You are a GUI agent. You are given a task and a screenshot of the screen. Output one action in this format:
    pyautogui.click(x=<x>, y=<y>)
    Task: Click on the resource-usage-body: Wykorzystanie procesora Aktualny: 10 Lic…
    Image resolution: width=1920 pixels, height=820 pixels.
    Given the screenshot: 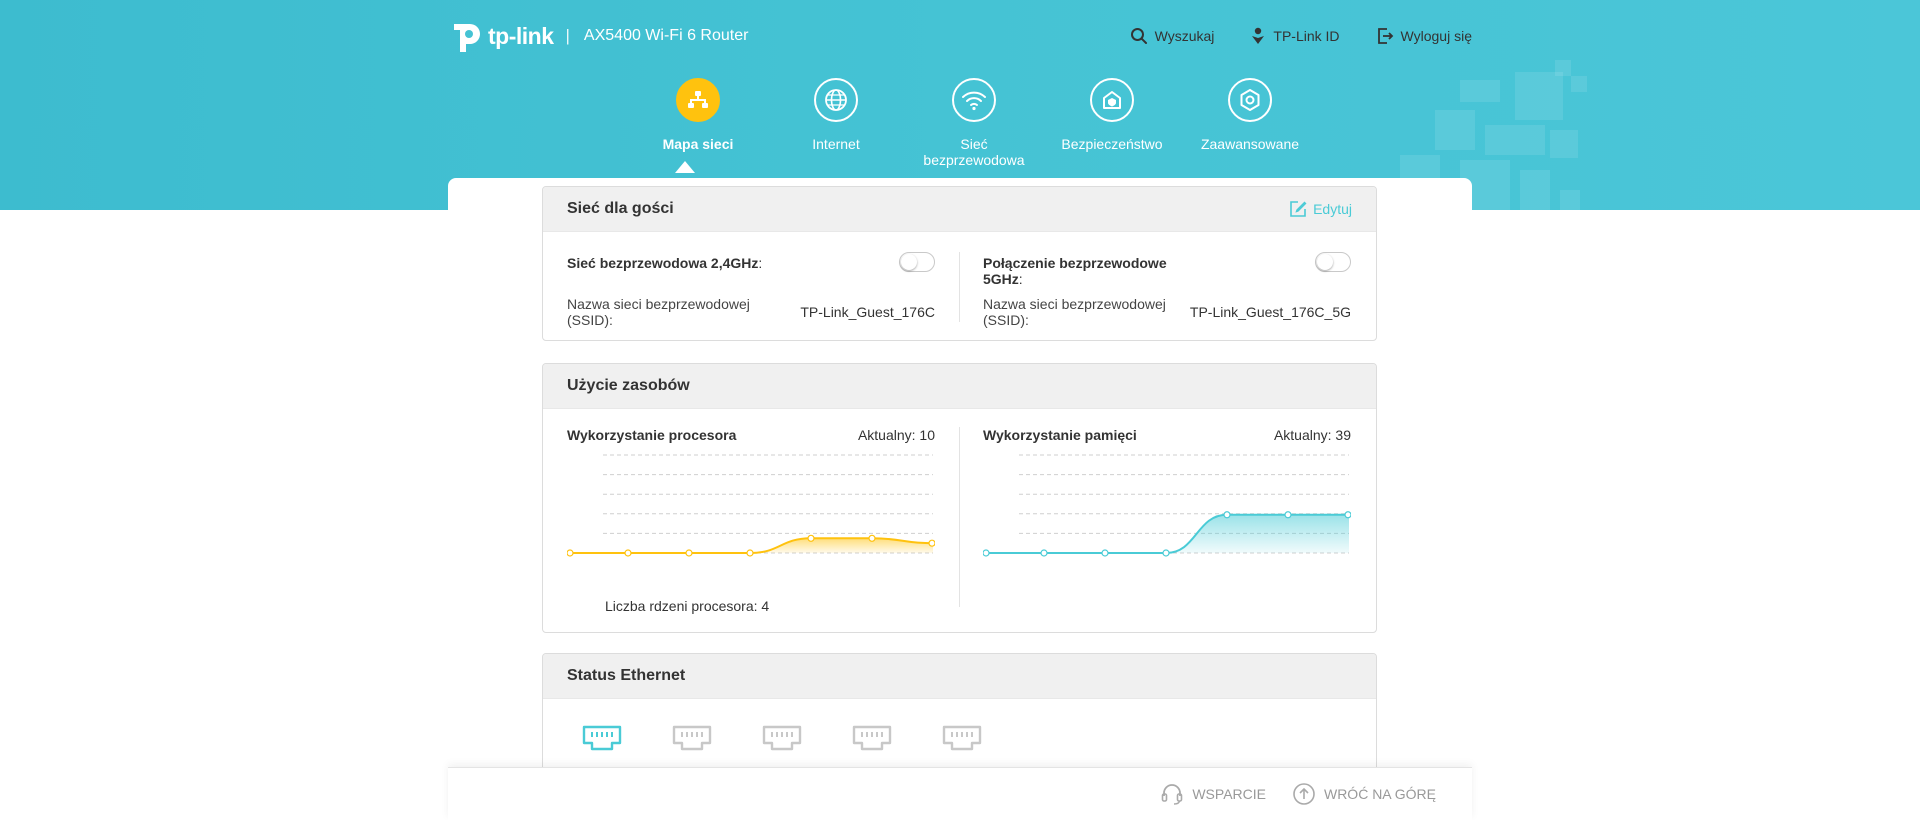 What is the action you would take?
    pyautogui.click(x=959, y=520)
    